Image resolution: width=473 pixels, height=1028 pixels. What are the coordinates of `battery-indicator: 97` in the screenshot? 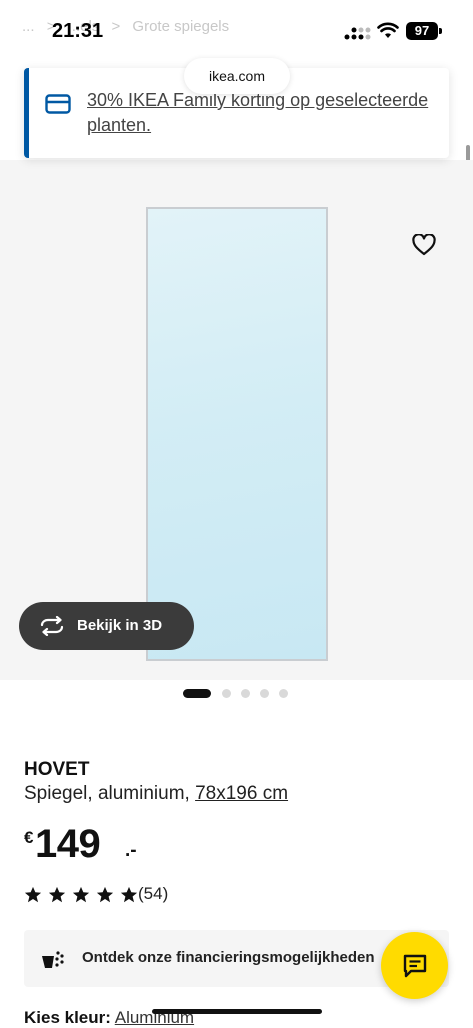 It's located at (422, 31).